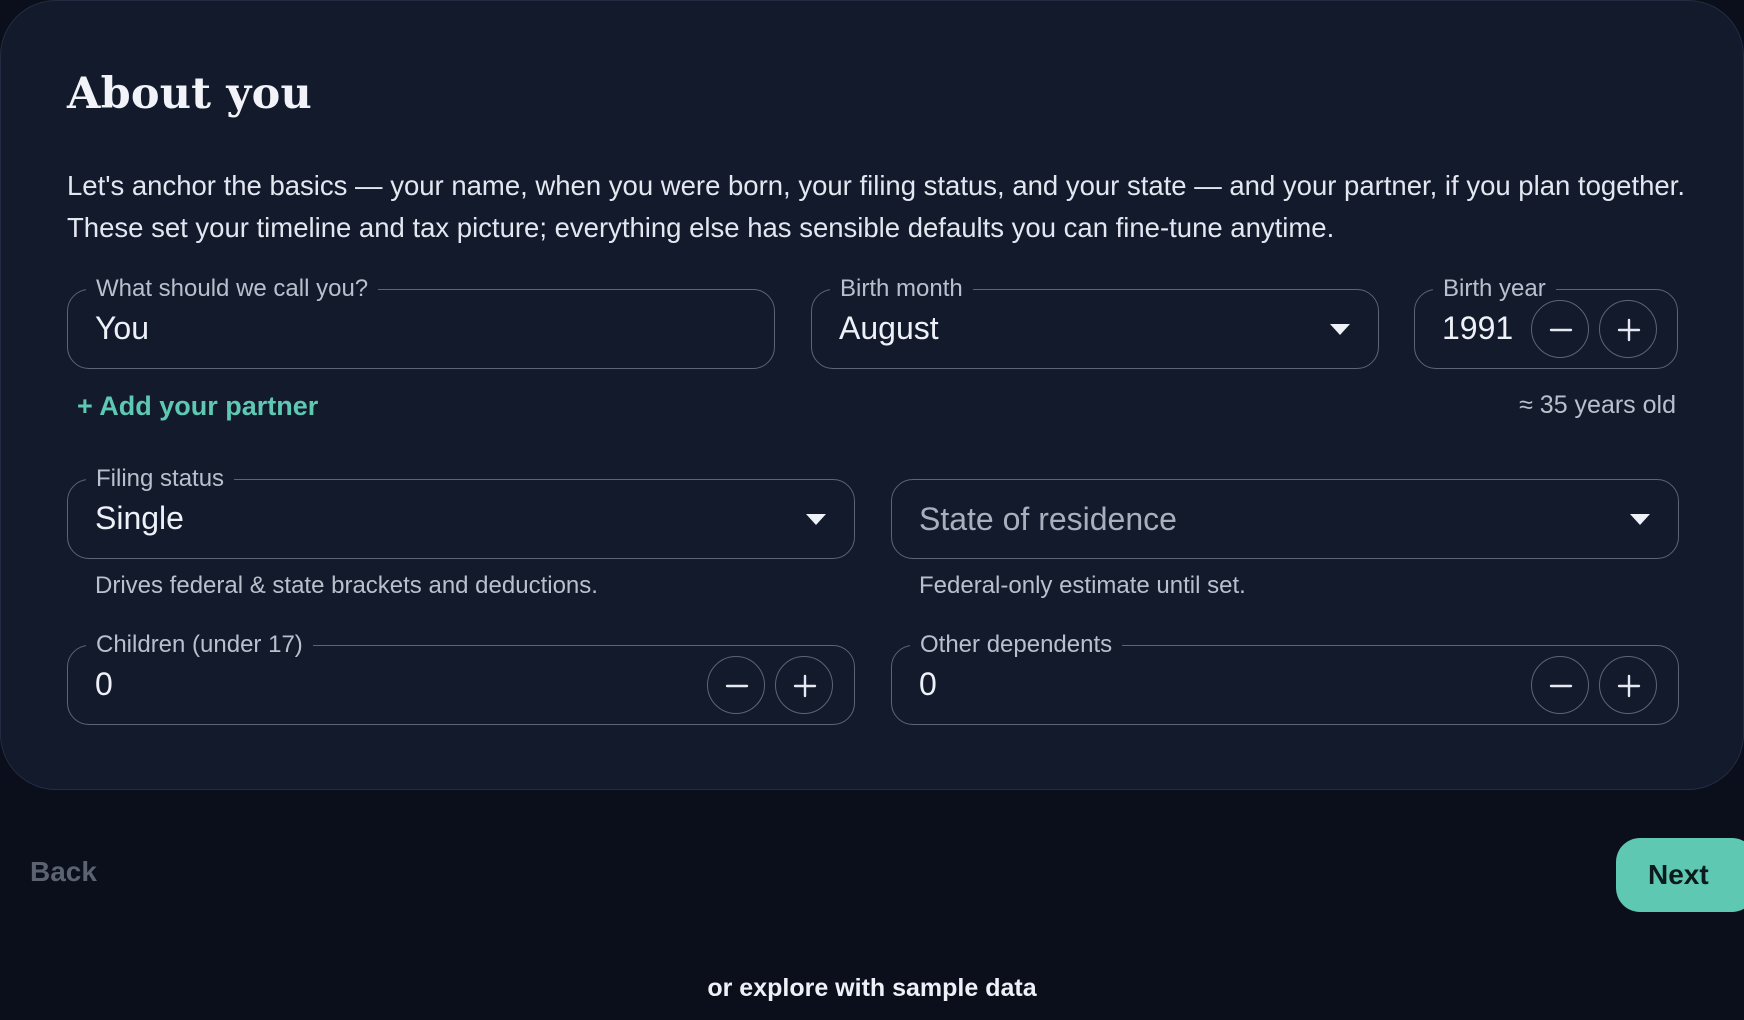  Describe the element at coordinates (1048, 519) in the screenshot. I see `state-placeholder: State of residence` at that location.